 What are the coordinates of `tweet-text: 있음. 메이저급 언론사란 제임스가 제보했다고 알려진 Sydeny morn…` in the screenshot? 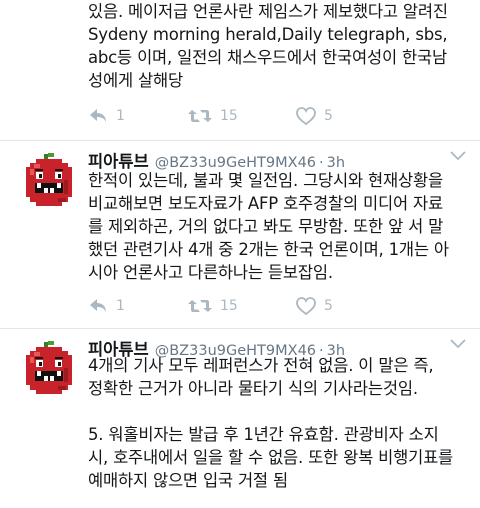 It's located at (268, 46).